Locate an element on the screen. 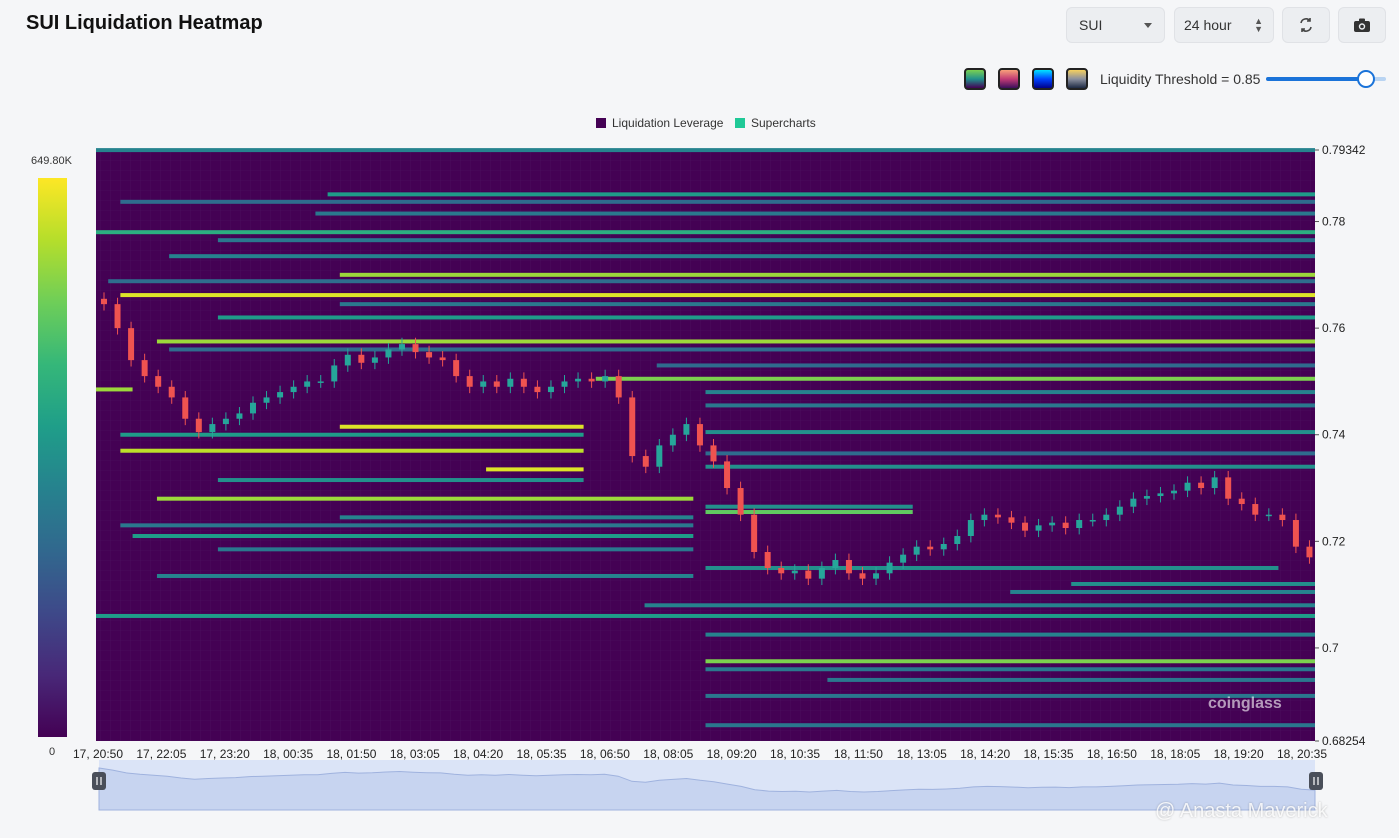 This screenshot has height=838, width=1399. x-tick-label: 18, 00:35 is located at coordinates (288, 754).